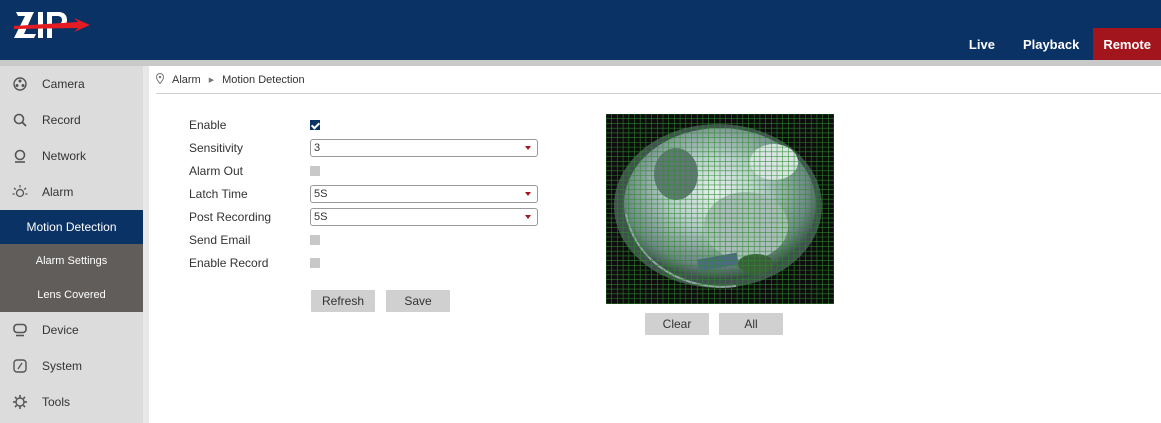 The width and height of the screenshot is (1161, 423). What do you see at coordinates (580, 30) in the screenshot?
I see `top-header: Live Playback Remote` at bounding box center [580, 30].